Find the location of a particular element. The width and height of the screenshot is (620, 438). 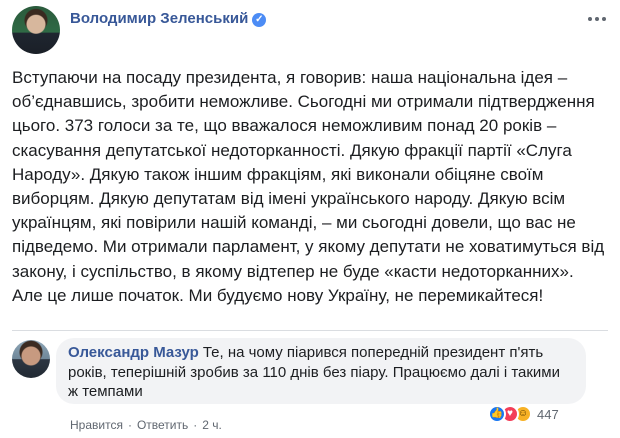

verified-icon: ✓ is located at coordinates (259, 20).